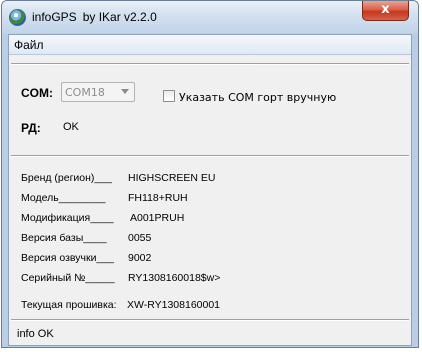  What do you see at coordinates (174, 278) in the screenshot?
I see `serial-value: RY1308160018$w>` at bounding box center [174, 278].